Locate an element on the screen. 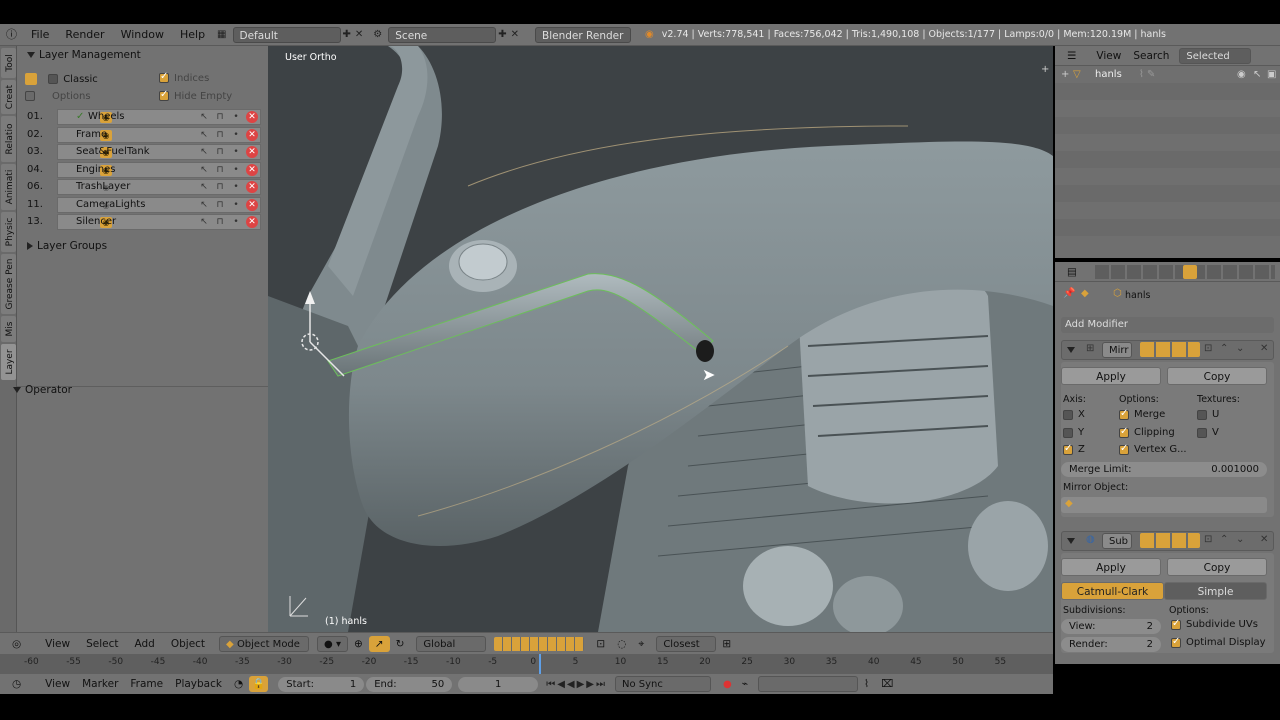  keying-icon: ⌁ is located at coordinates (745, 684).